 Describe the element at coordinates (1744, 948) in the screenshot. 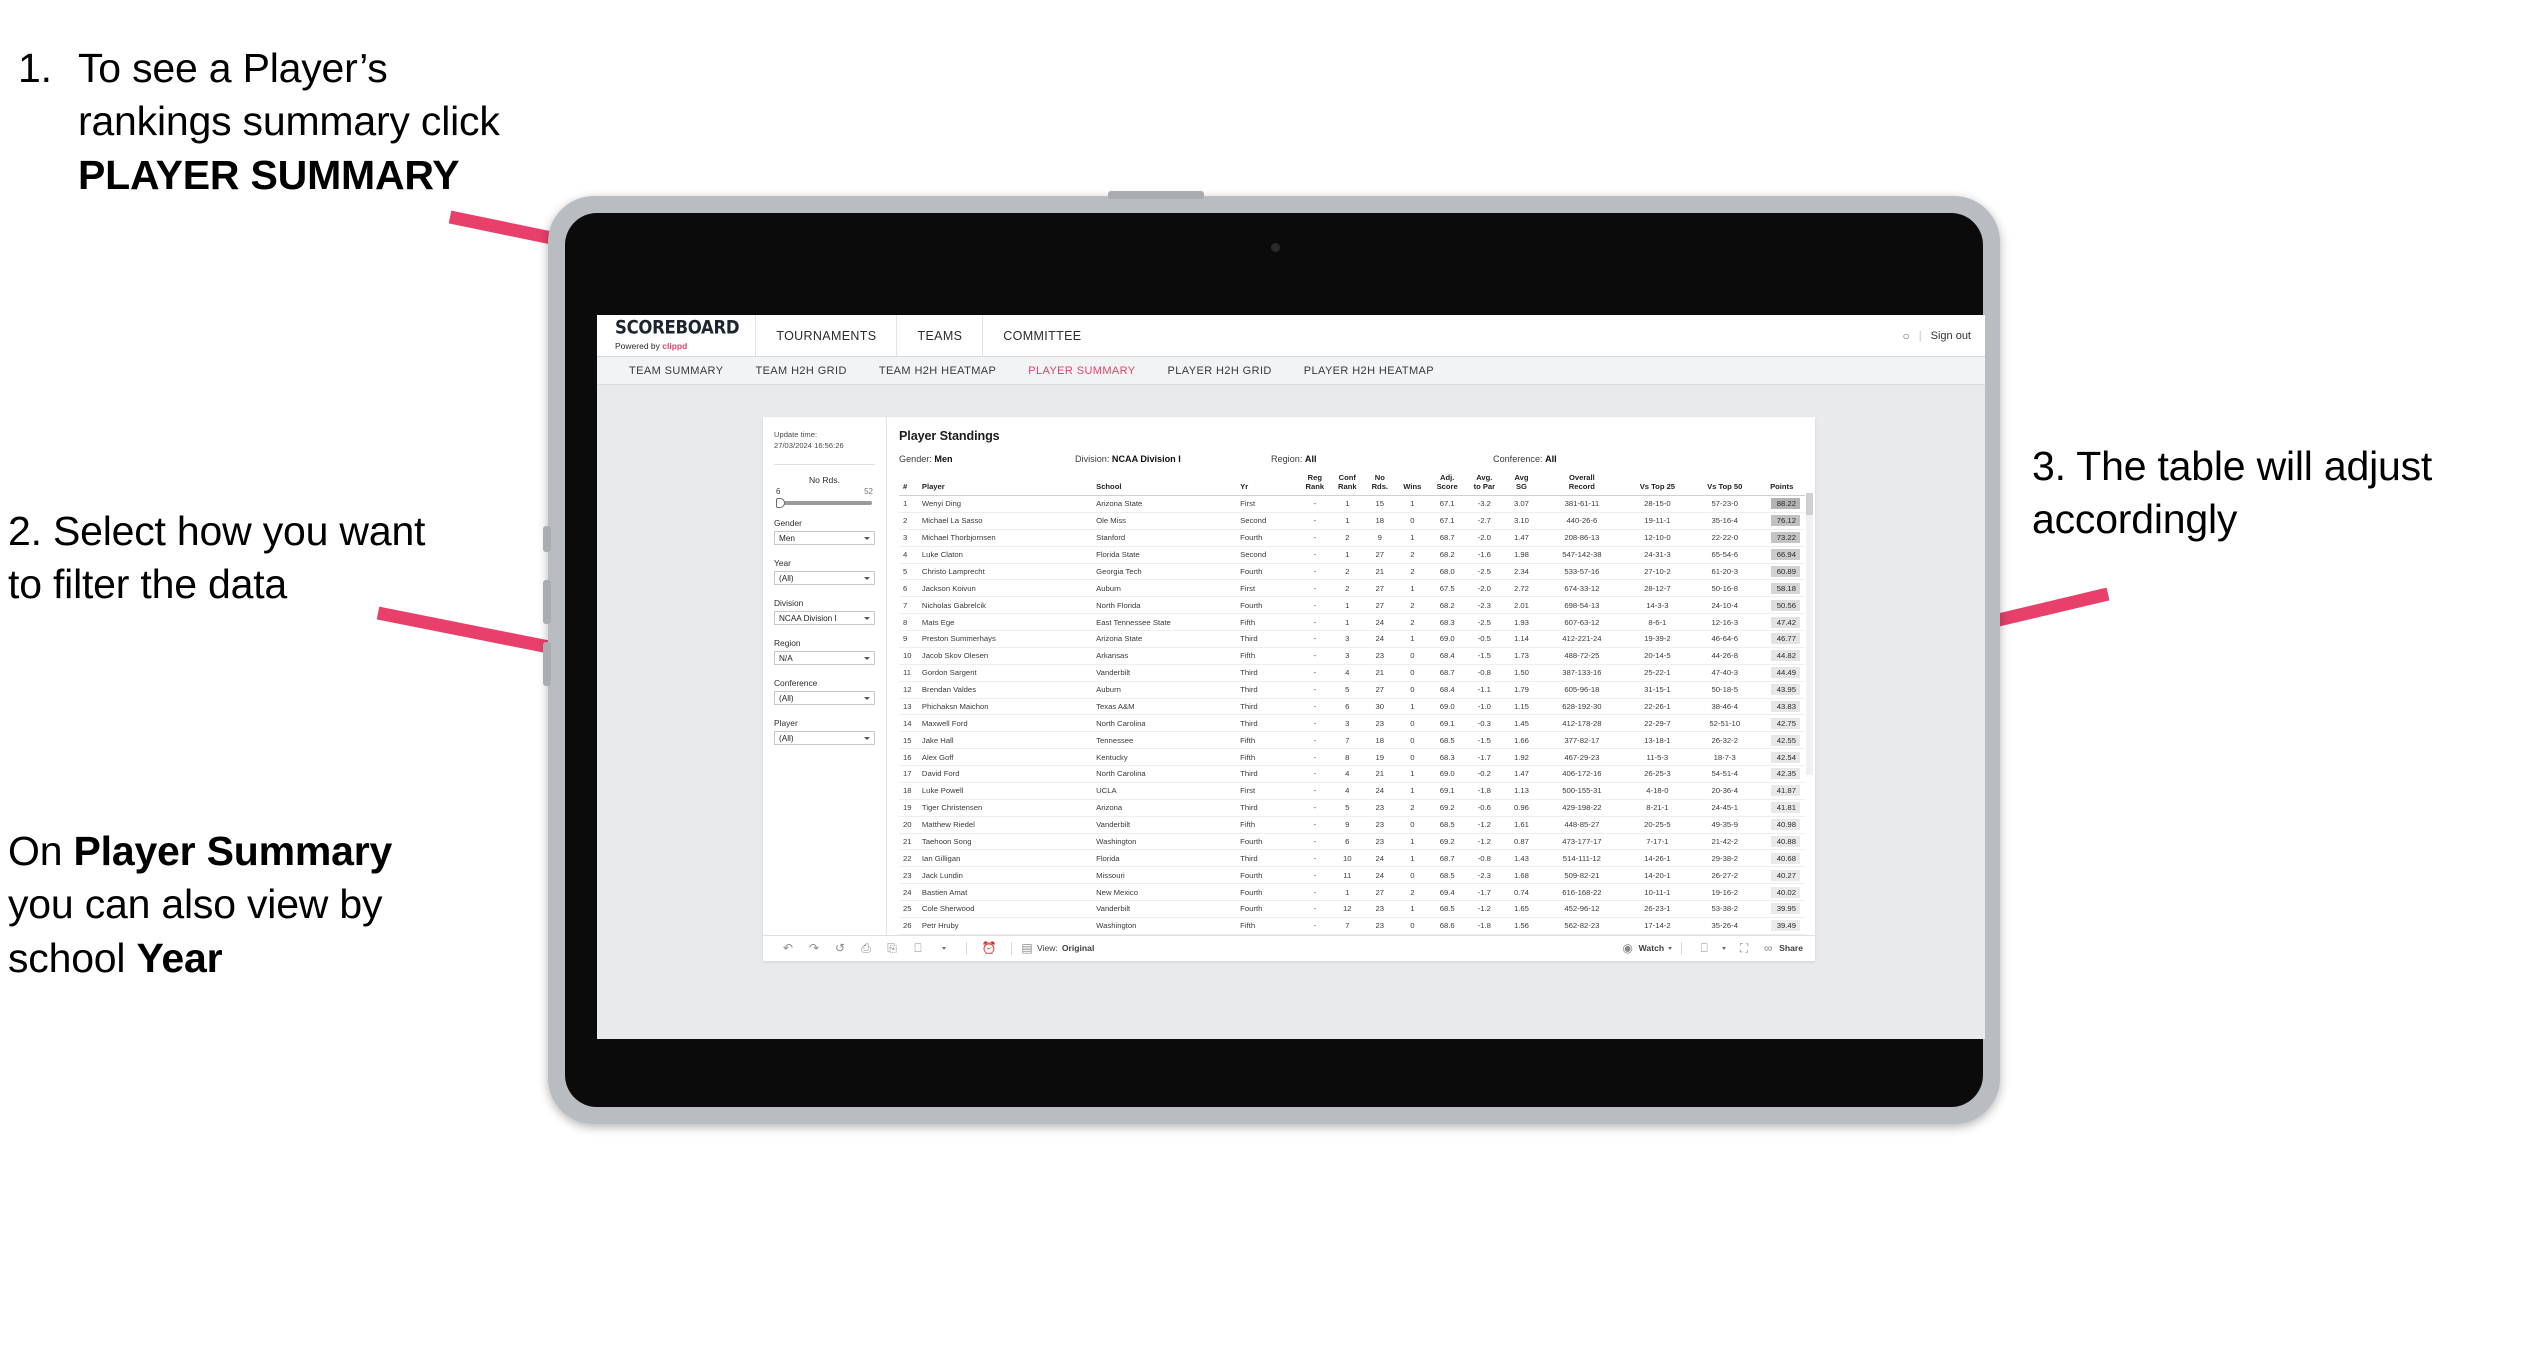

I see `fullscreen-icon: ⛶` at that location.